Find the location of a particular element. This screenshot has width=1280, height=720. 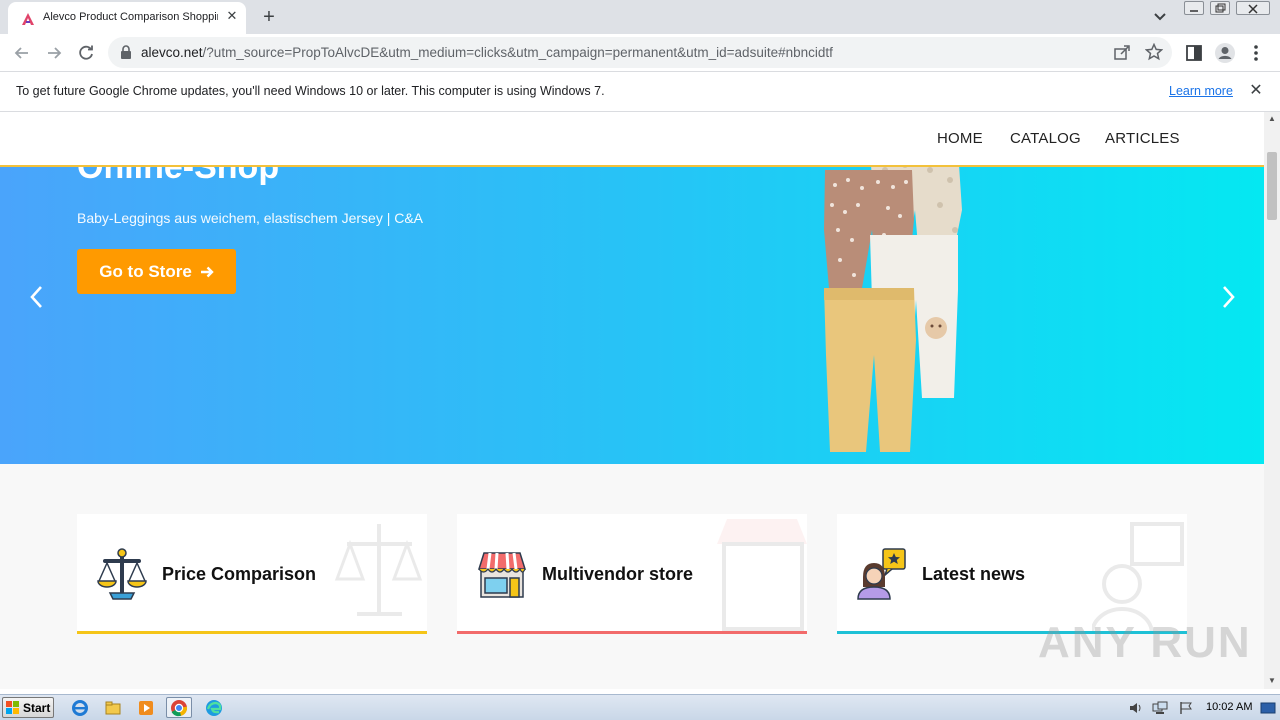

go-to-store-button: Go to Store is located at coordinates (156, 271).